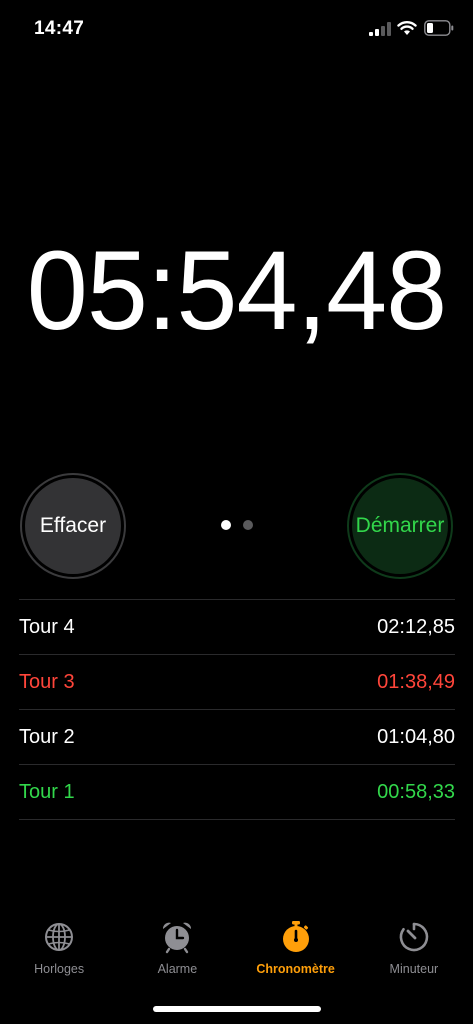  I want to click on lap-label: Tour 3, so click(47, 681).